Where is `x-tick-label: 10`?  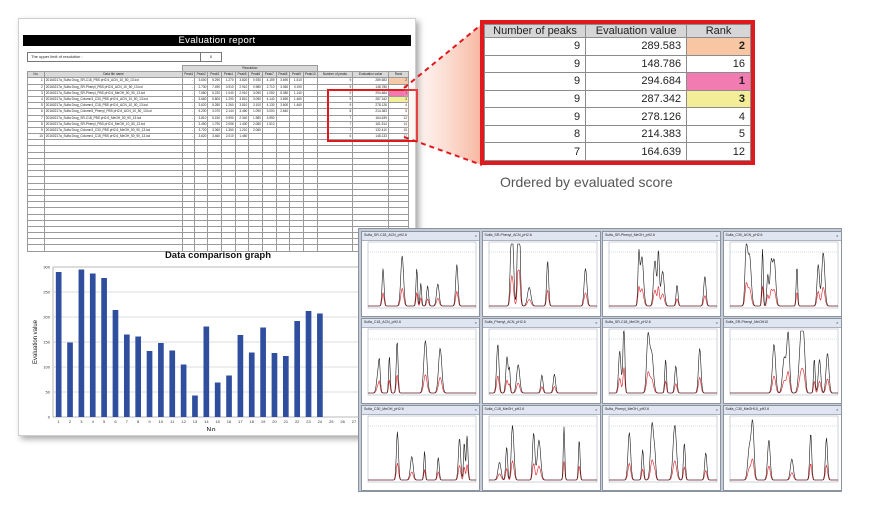 x-tick-label: 10 is located at coordinates (161, 421).